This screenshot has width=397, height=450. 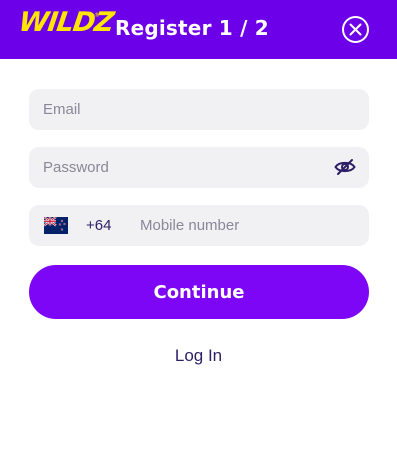 I want to click on email-field-container, so click(x=199, y=109).